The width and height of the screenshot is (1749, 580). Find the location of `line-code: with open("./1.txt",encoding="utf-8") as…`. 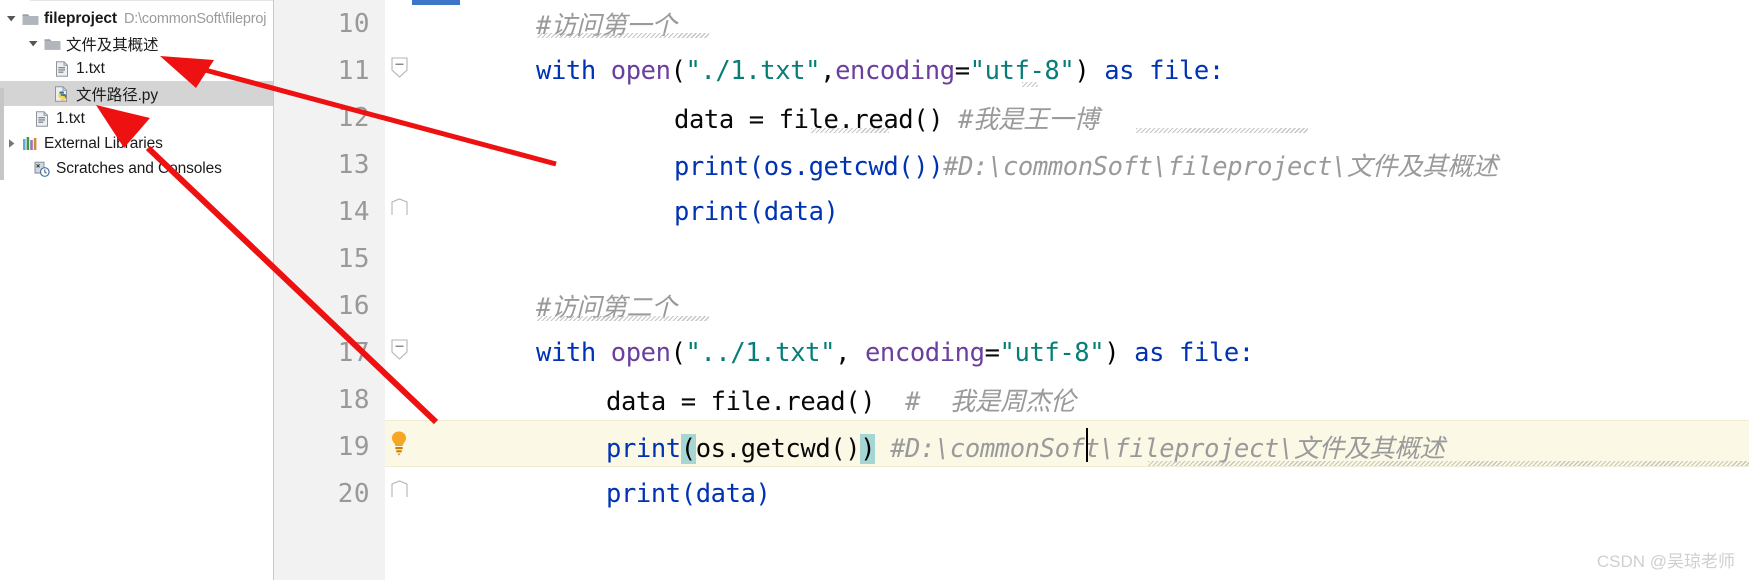

line-code: with open("./1.txt",encoding="utf-8") as… is located at coordinates (880, 71).